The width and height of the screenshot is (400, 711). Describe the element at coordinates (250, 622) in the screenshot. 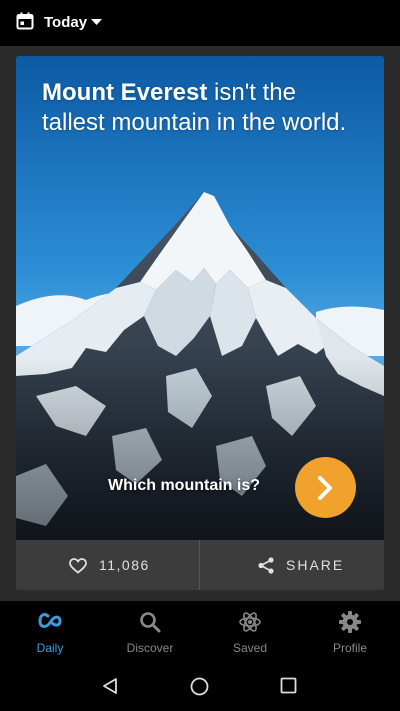

I see `atom-icon` at that location.